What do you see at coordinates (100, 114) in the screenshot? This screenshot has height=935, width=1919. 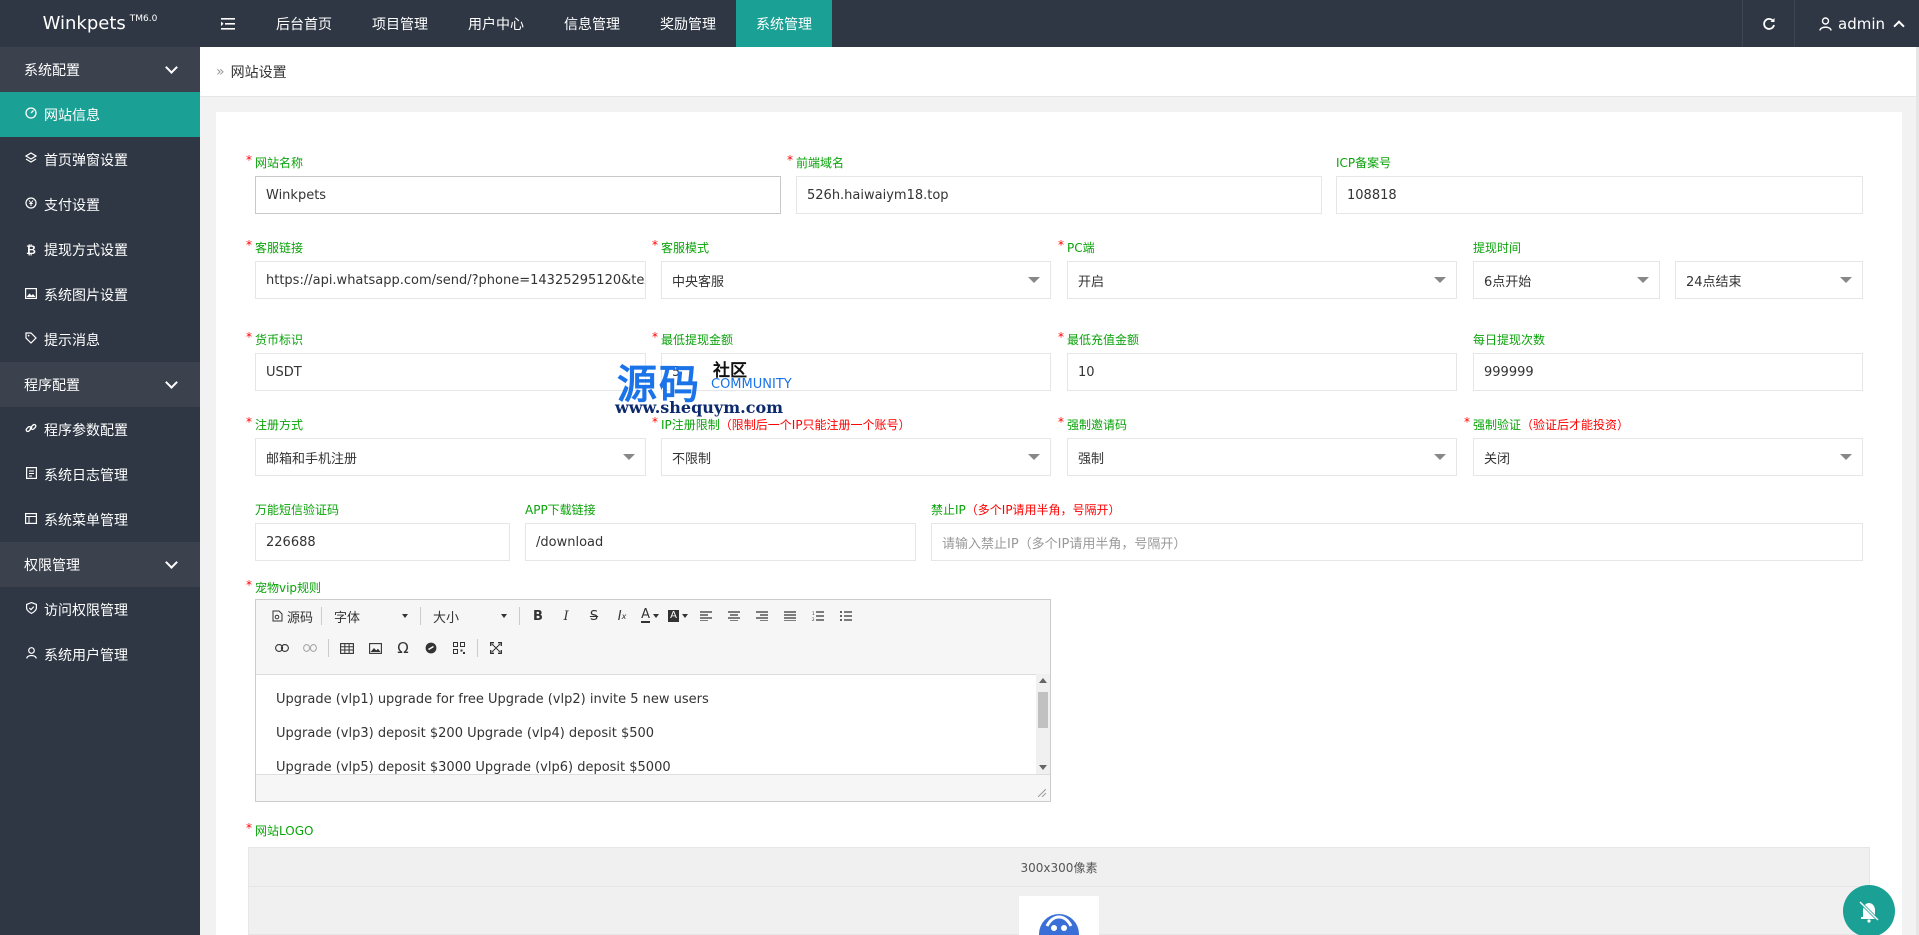 I see `sidebar-item-site-info: 网站信息` at bounding box center [100, 114].